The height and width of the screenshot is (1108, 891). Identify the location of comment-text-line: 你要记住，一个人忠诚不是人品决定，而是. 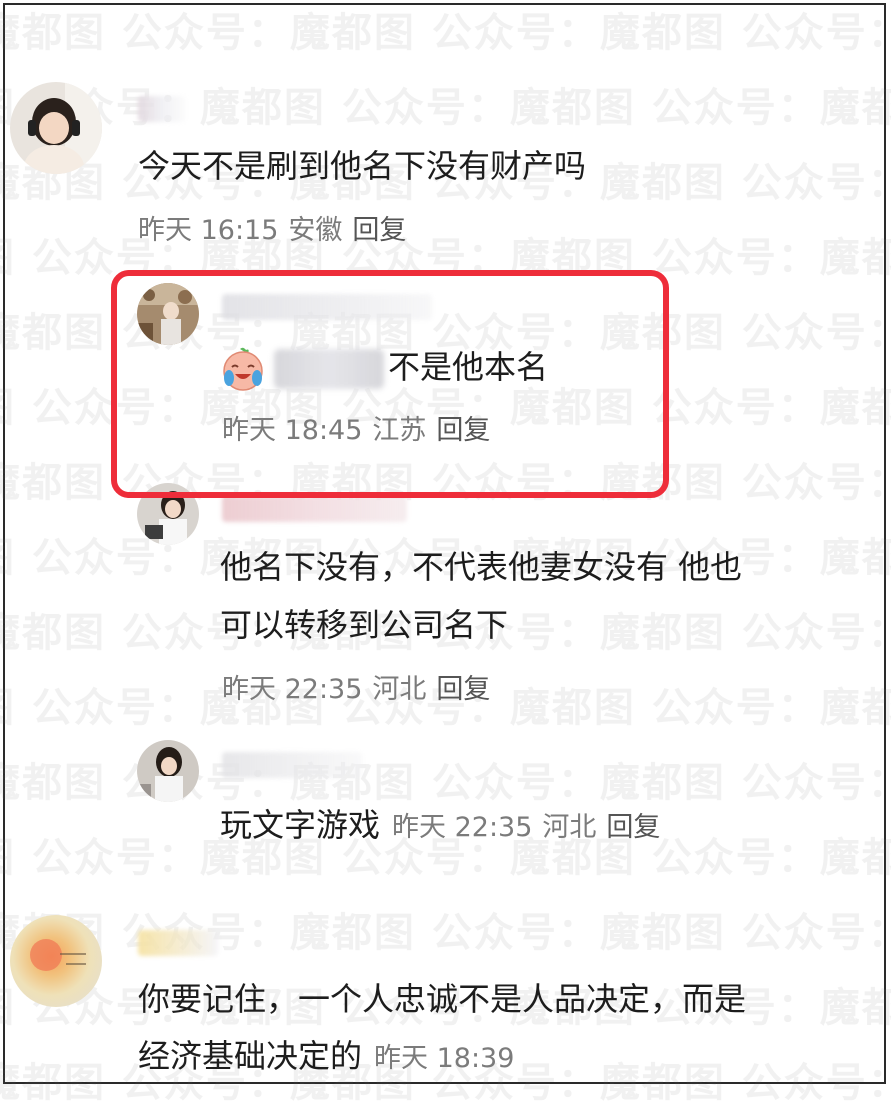
(442, 999).